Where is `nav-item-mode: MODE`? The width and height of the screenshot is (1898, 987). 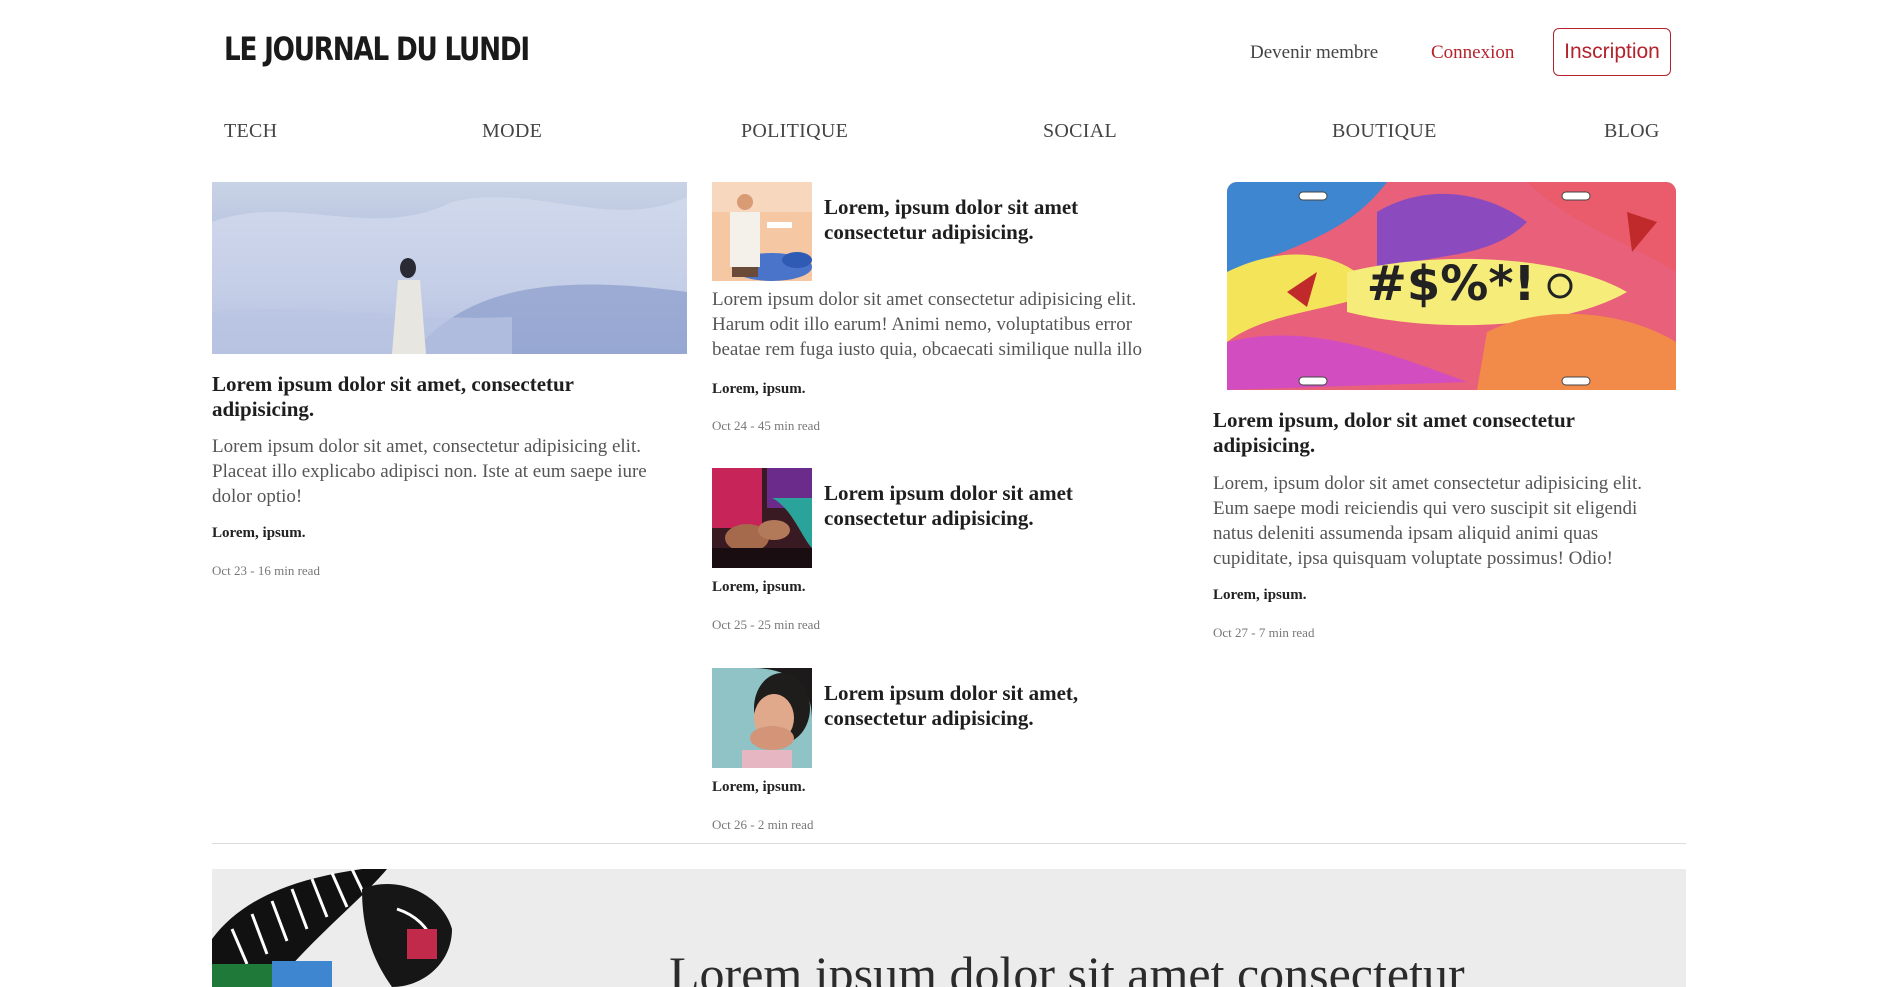 nav-item-mode: MODE is located at coordinates (512, 131).